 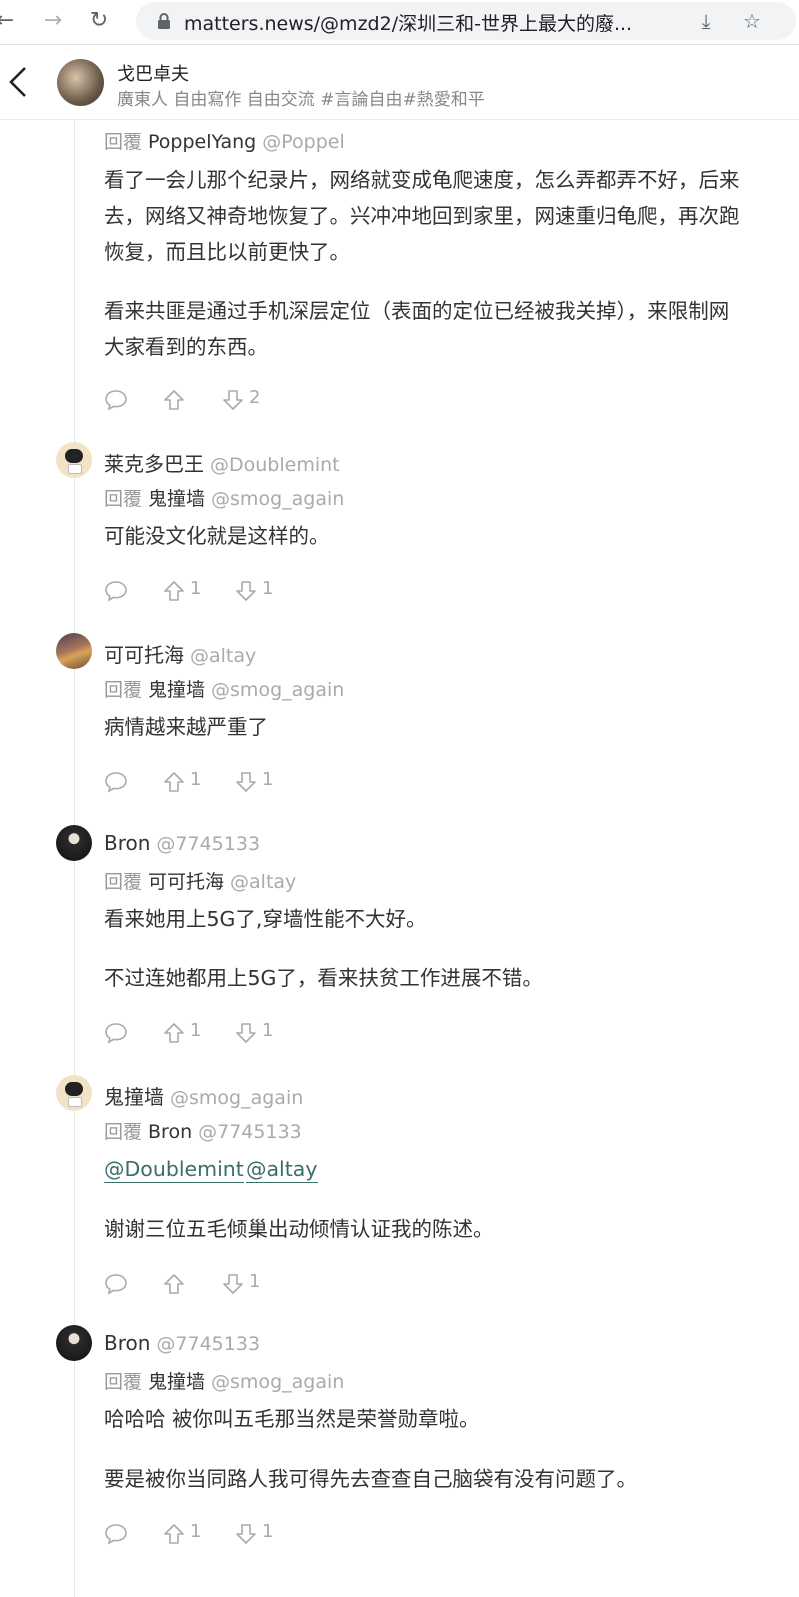 I want to click on downvote-count: 2, so click(x=255, y=397).